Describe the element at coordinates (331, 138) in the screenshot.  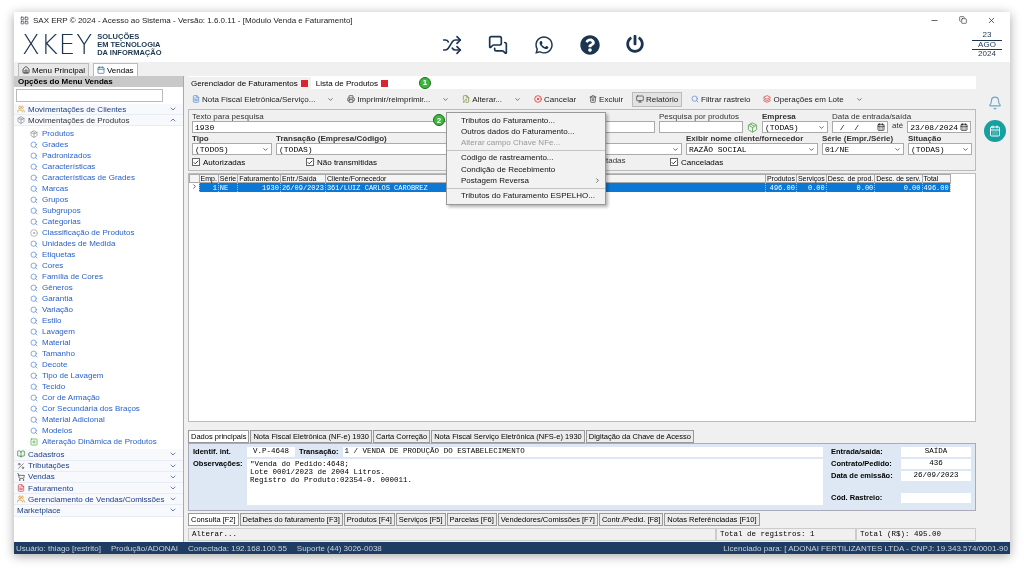
I see `field-label: Transação (Empresa/Código)` at that location.